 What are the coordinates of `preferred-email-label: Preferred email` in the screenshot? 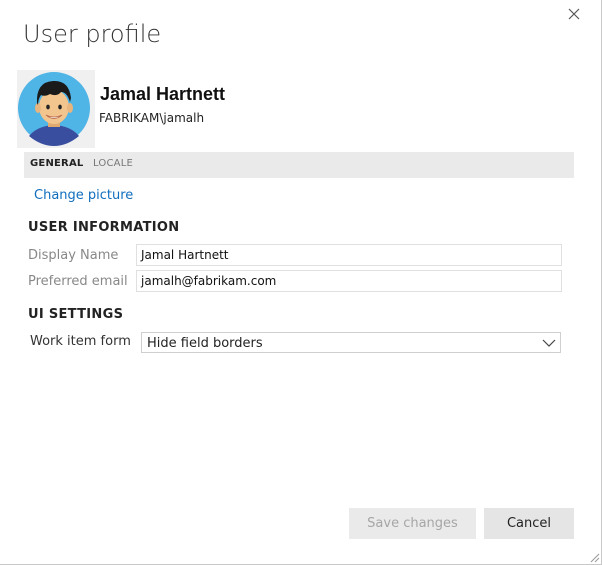 It's located at (78, 281).